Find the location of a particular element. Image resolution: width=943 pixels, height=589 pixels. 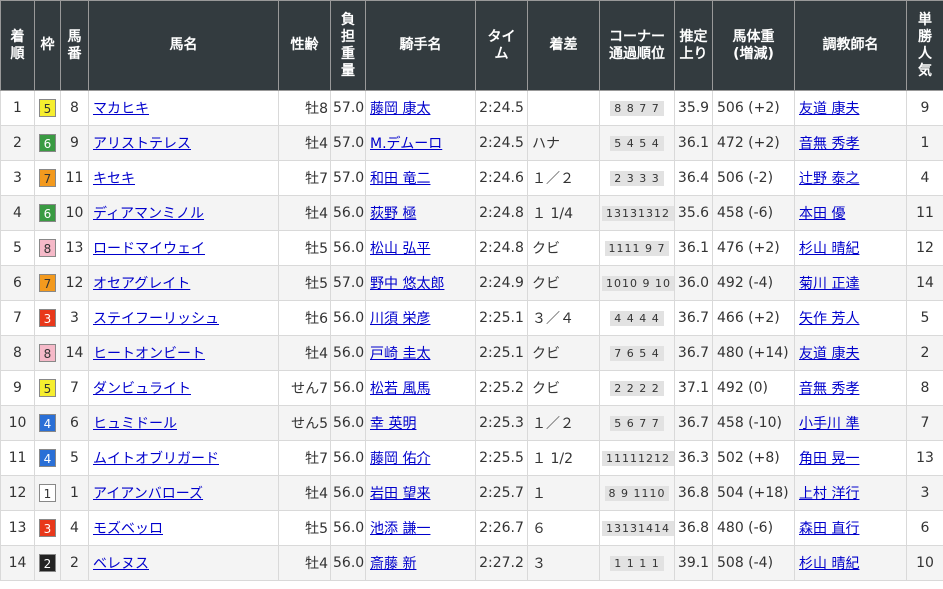

waku-badge: 5 is located at coordinates (47, 108).